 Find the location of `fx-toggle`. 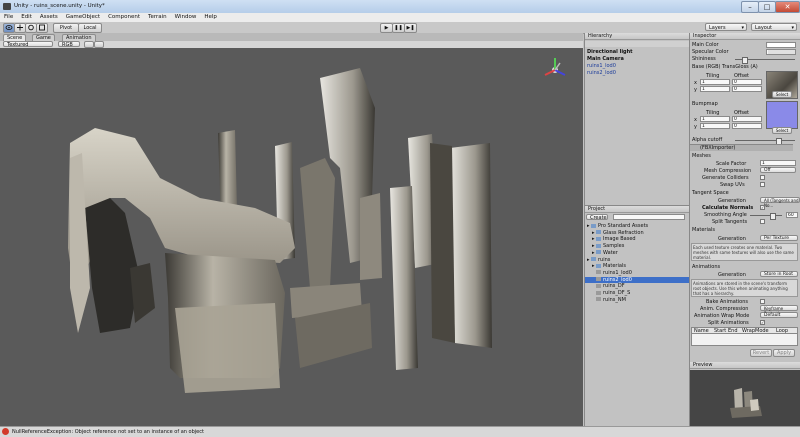

fx-toggle is located at coordinates (99, 44).